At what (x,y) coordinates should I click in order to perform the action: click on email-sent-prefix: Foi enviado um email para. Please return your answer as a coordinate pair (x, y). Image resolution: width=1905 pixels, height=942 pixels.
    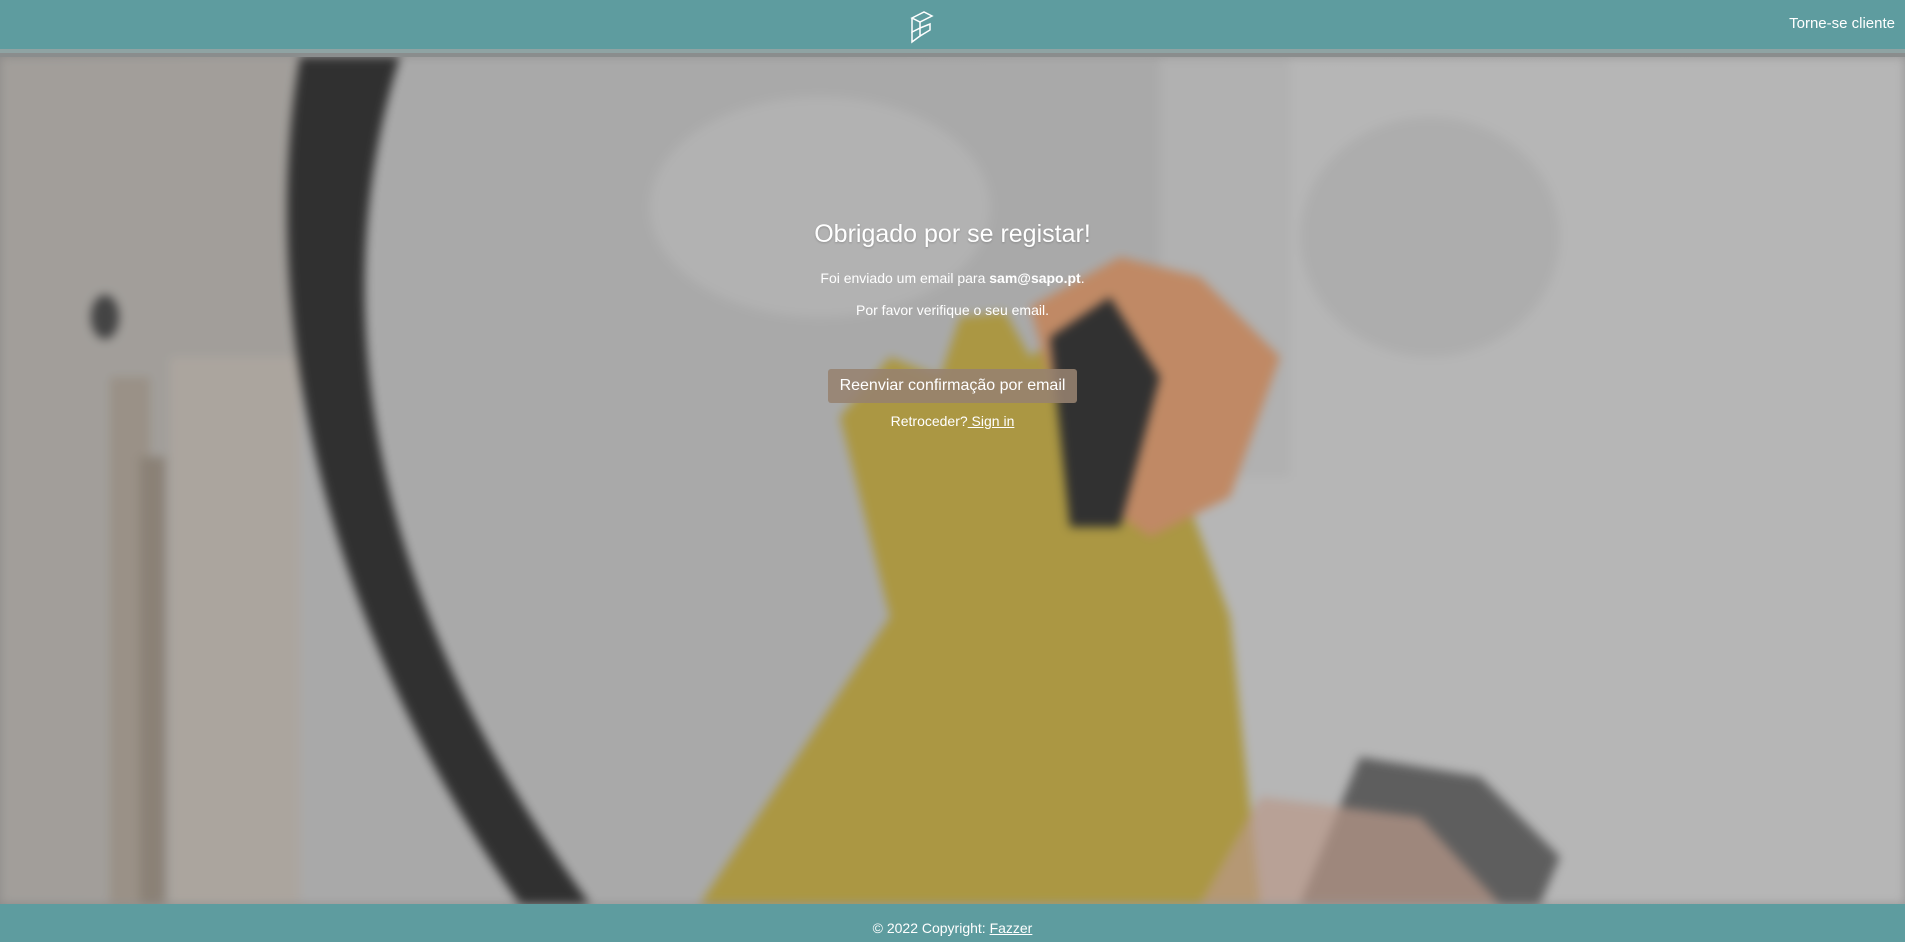
    Looking at the image, I should click on (905, 278).